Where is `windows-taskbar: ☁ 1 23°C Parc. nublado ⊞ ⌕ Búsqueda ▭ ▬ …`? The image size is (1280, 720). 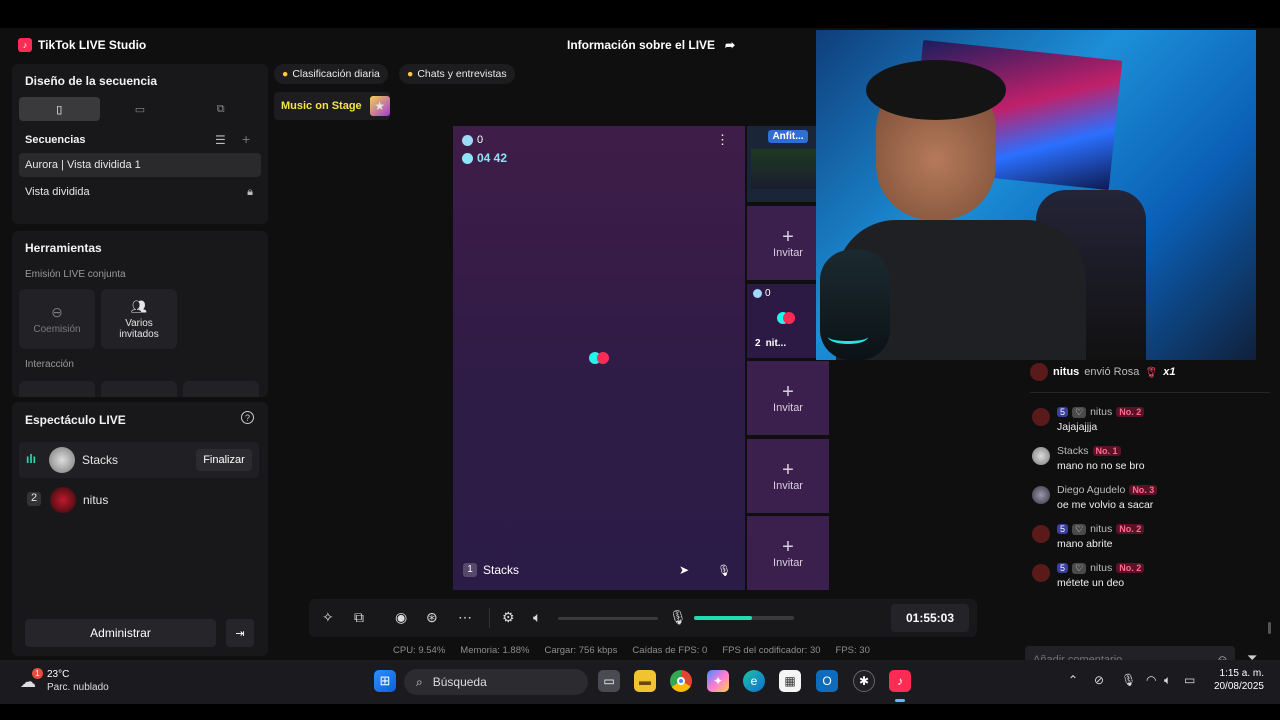
windows-taskbar: ☁ 1 23°C Parc. nublado ⊞ ⌕ Búsqueda ▭ ▬ … is located at coordinates (640, 682).